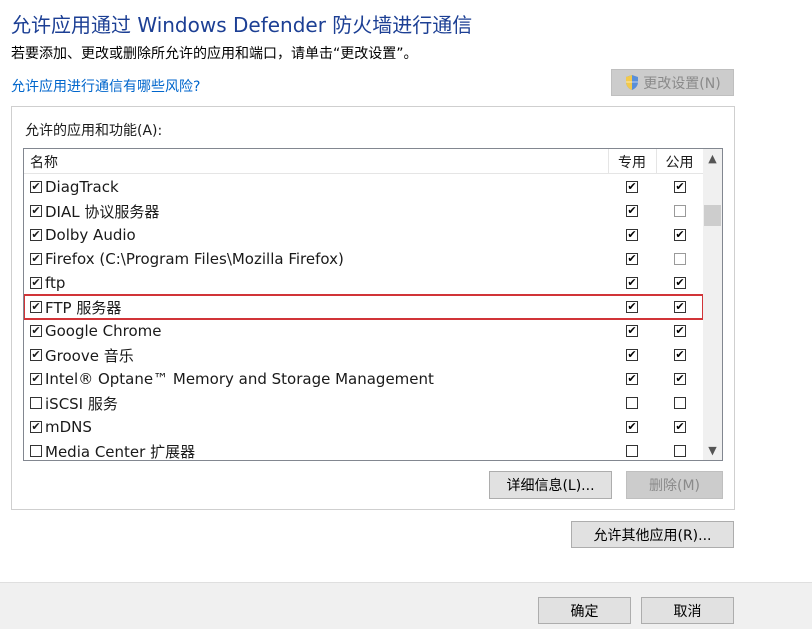  What do you see at coordinates (363, 283) in the screenshot?
I see `table-row: ✔ ftp ✔ ✔` at bounding box center [363, 283].